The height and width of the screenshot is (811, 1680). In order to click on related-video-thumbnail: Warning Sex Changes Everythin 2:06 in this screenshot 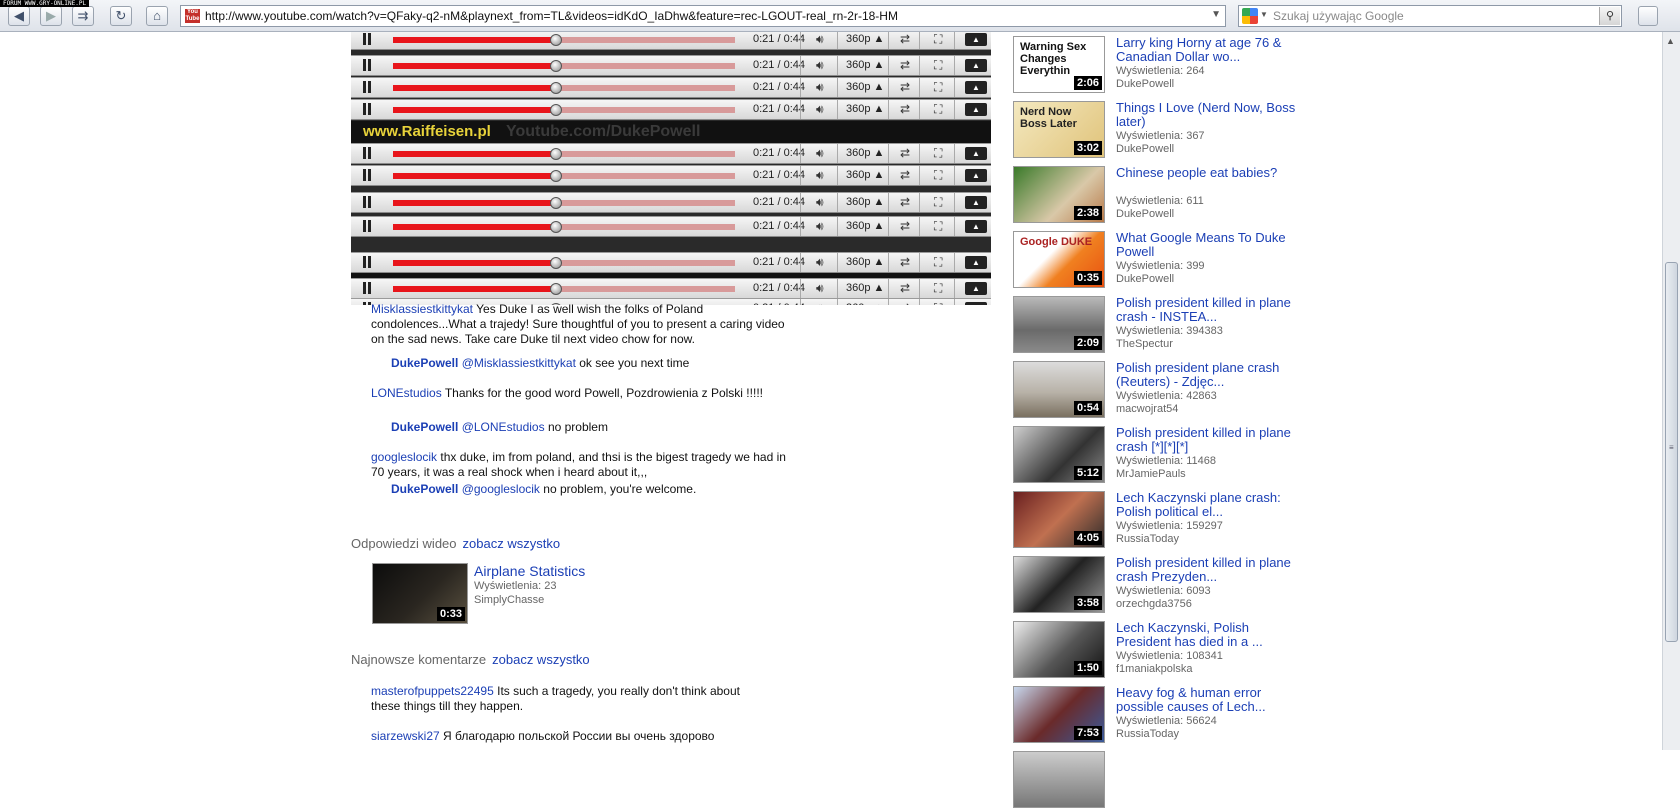, I will do `click(1059, 64)`.